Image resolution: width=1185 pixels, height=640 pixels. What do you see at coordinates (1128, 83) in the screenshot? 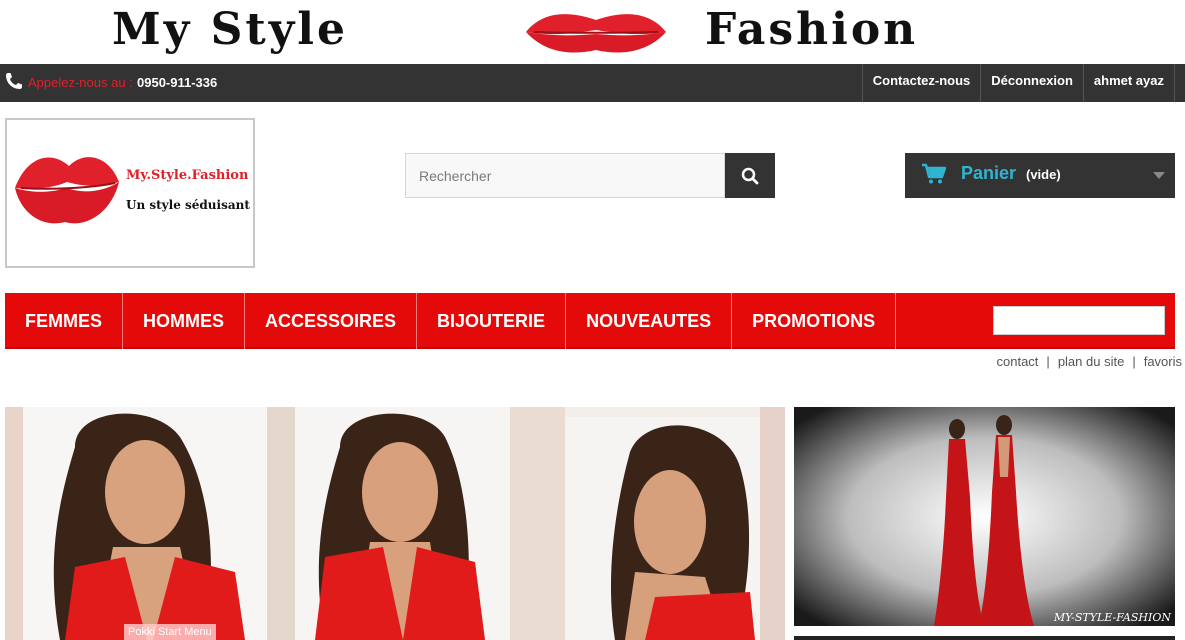
I see `account-link: ahmet ayaz` at bounding box center [1128, 83].